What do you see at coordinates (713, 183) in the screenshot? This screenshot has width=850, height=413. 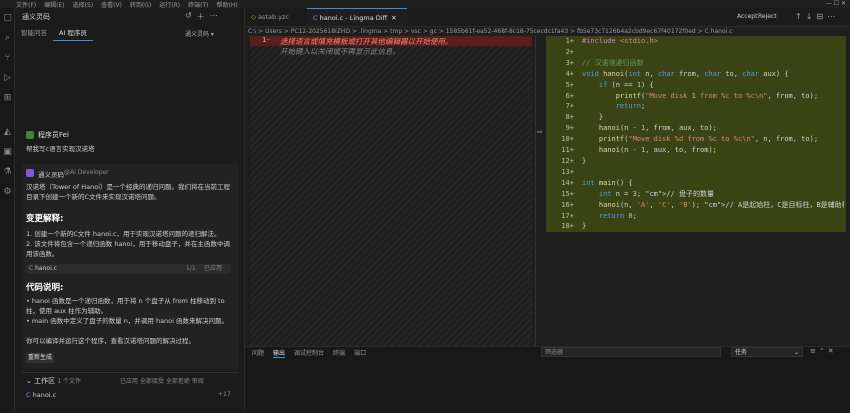 I see `code-line: int main() {` at bounding box center [713, 183].